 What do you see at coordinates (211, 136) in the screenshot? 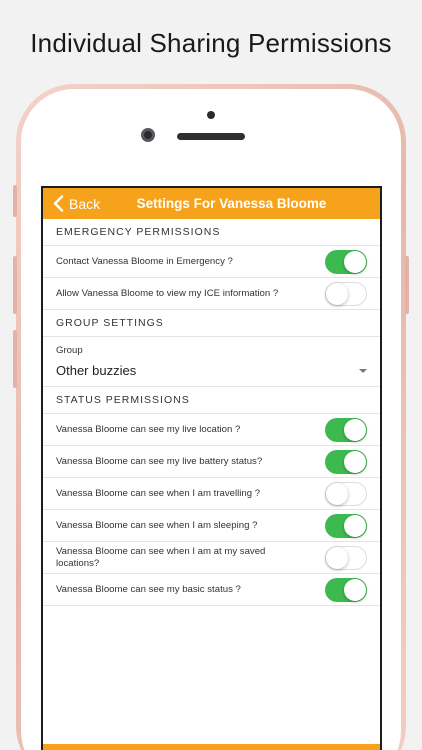
I see `earpiece-speaker` at bounding box center [211, 136].